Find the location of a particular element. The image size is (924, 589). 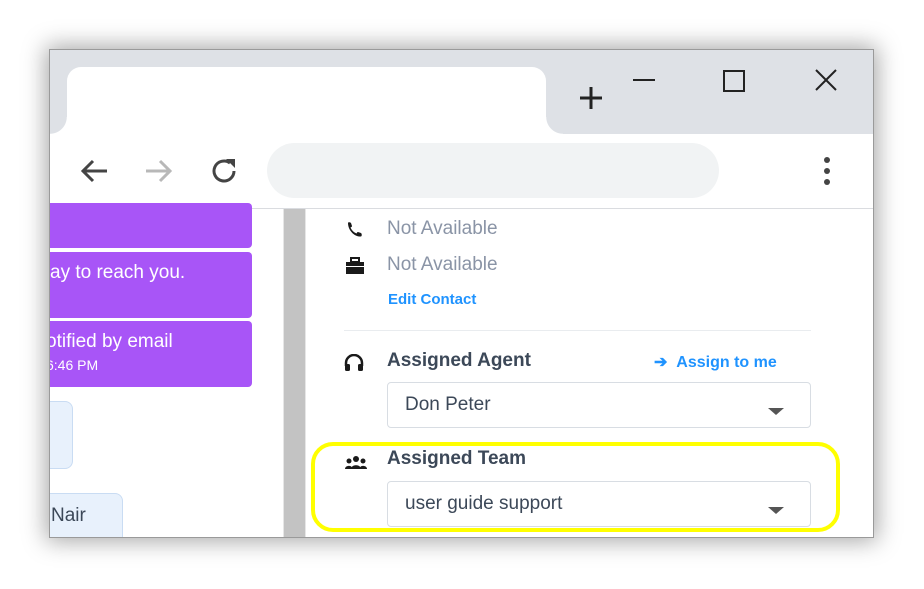

briefcase-icon is located at coordinates (355, 265).